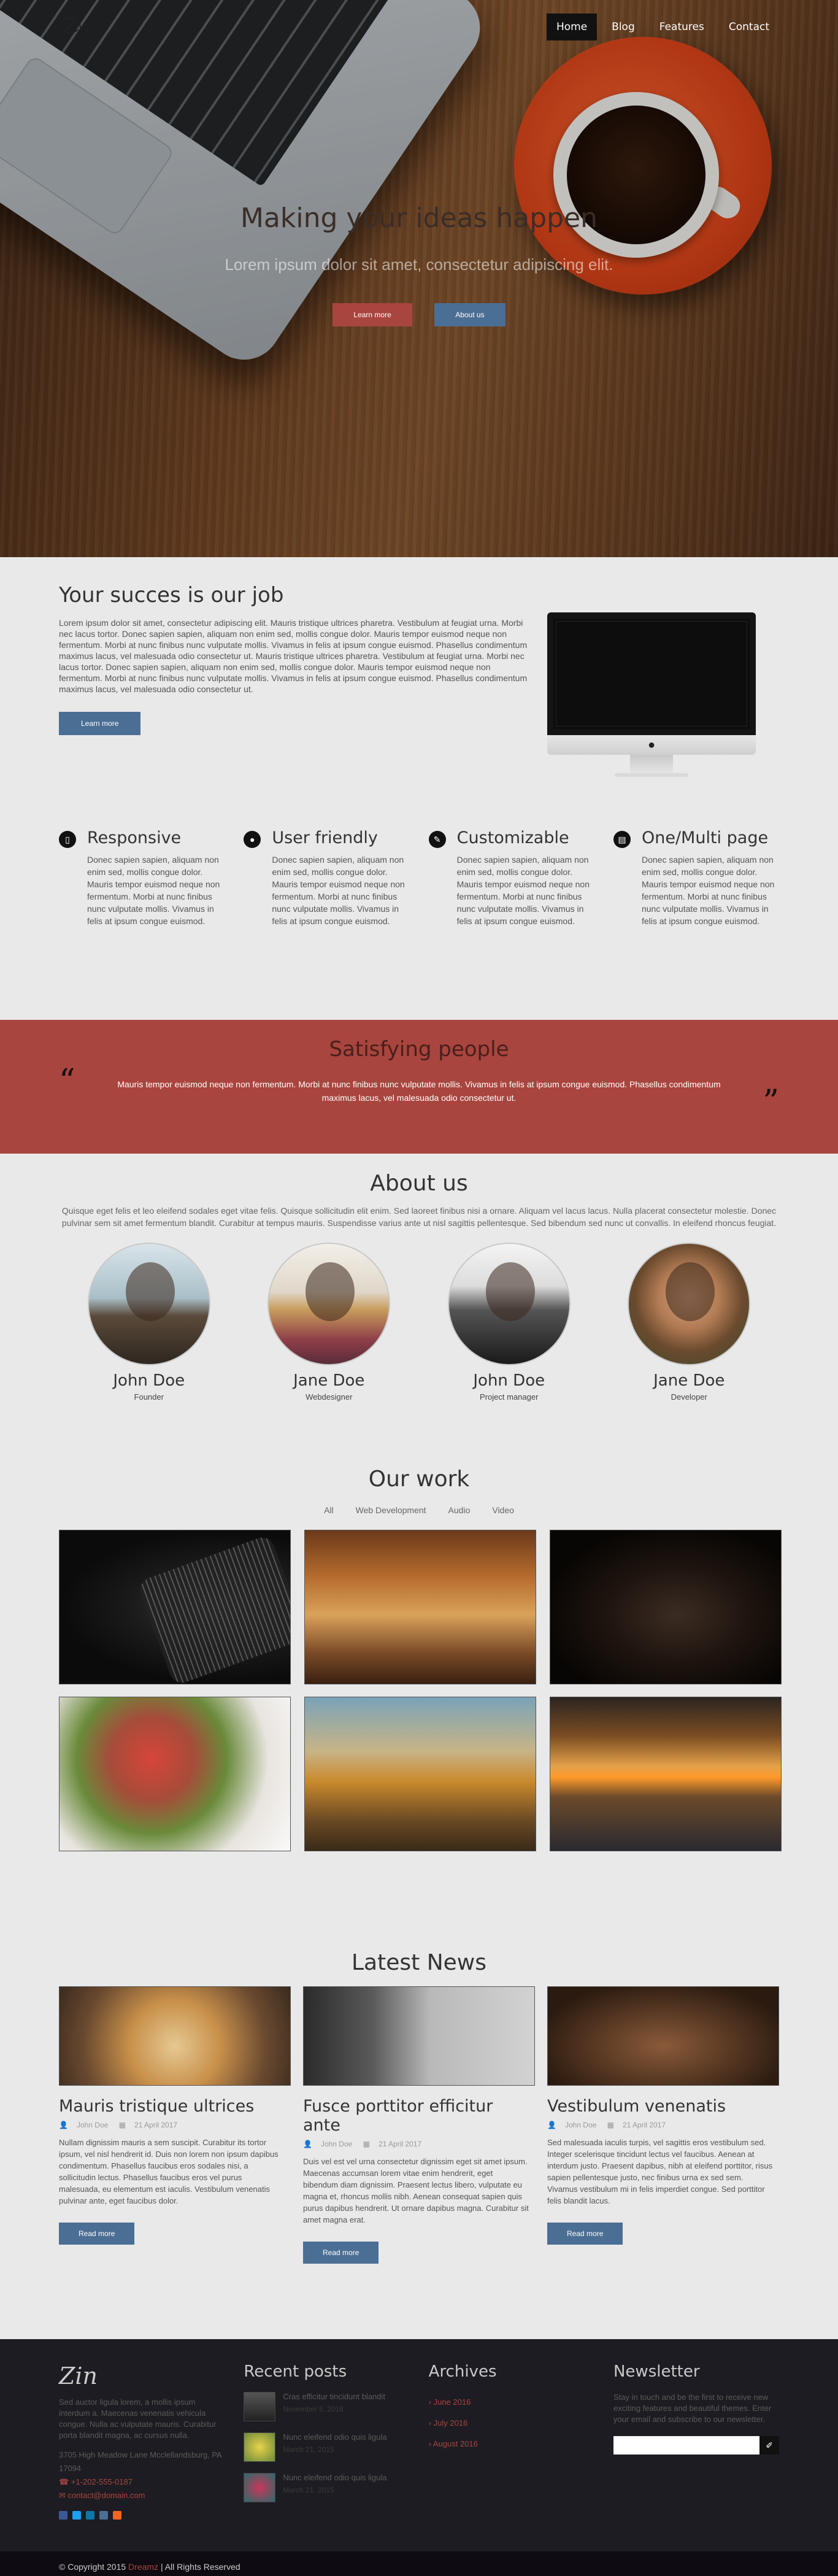 This screenshot has width=838, height=2576. What do you see at coordinates (420, 1607) in the screenshot?
I see `portfolio-item-kitchen` at bounding box center [420, 1607].